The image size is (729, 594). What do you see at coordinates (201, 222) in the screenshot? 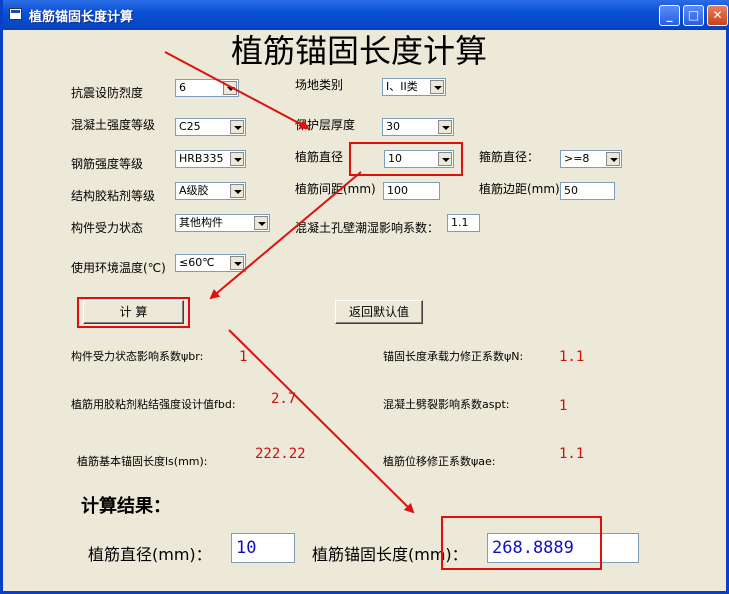
I see `stress-state-value: 其他构件` at bounding box center [201, 222].